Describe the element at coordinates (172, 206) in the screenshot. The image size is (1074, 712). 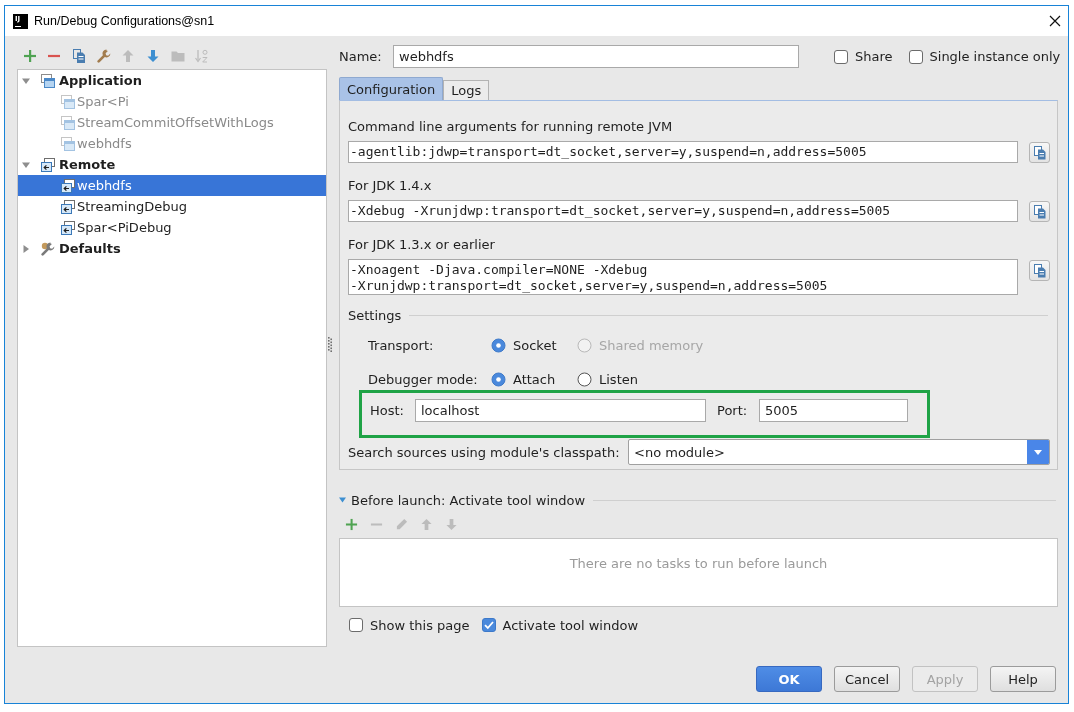
I see `tree-item: StreamingDebug` at that location.